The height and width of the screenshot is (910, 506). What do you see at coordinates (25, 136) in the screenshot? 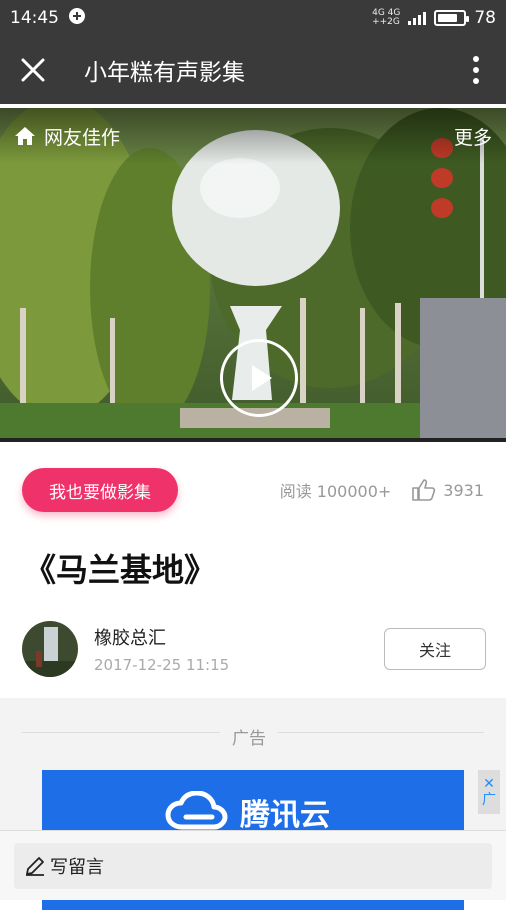
I see `home-icon` at bounding box center [25, 136].